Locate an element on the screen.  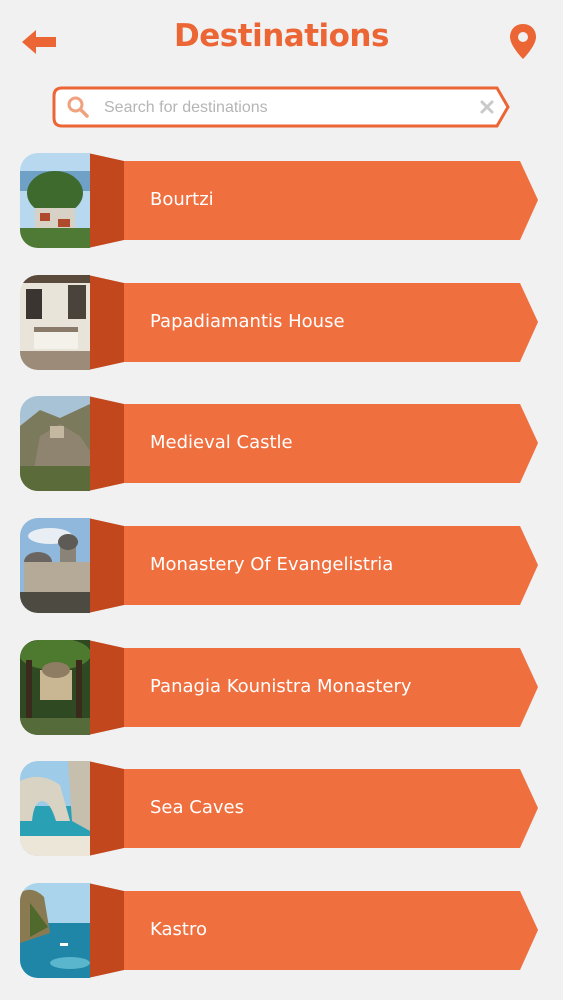
location-button is located at coordinates (523, 42).